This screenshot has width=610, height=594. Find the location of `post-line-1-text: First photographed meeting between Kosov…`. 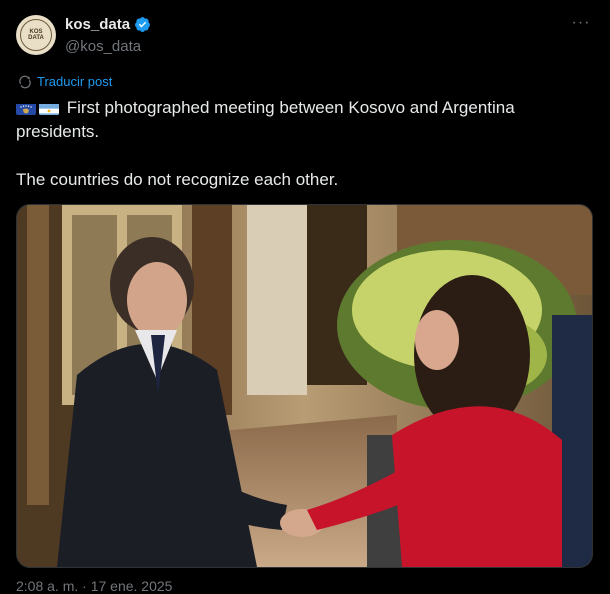

post-line-1-text: First photographed meeting between Kosov… is located at coordinates (265, 119).